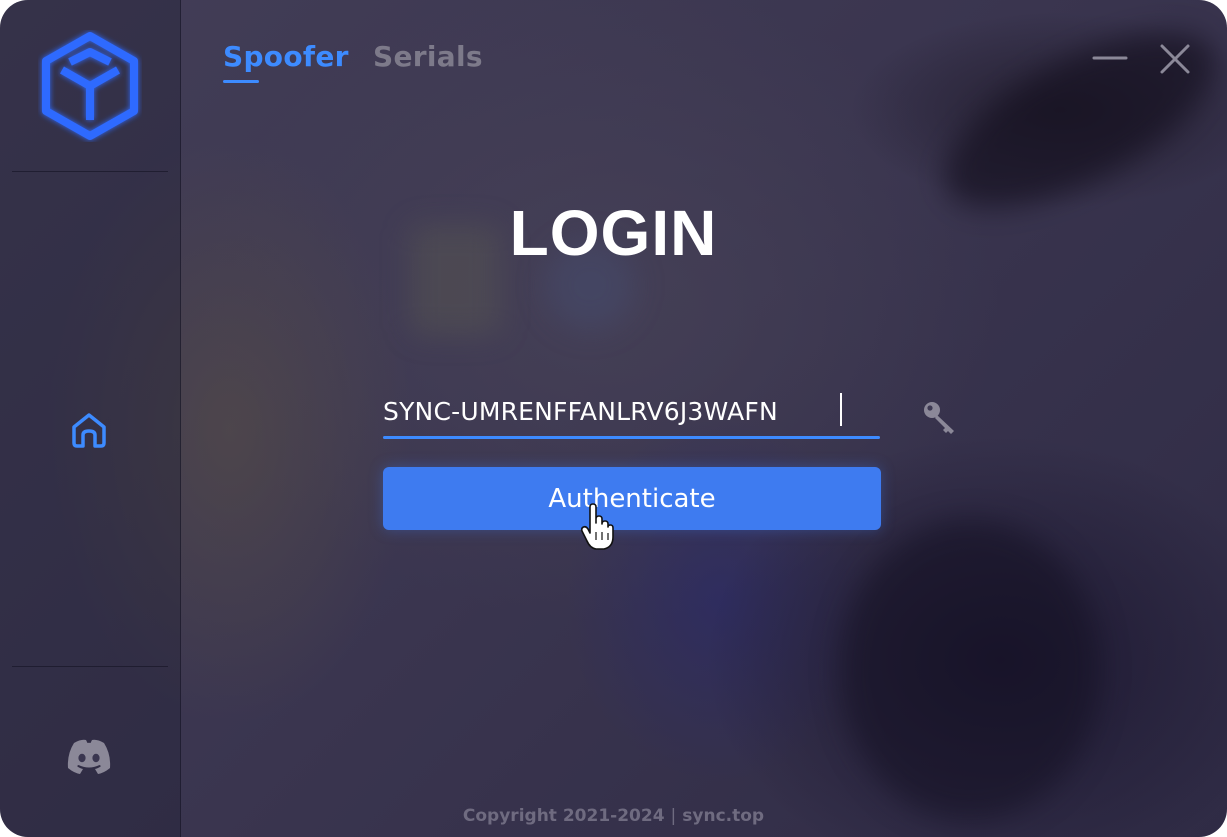  I want to click on footer: Copyright 2021-2024 | sync.top, so click(613, 816).